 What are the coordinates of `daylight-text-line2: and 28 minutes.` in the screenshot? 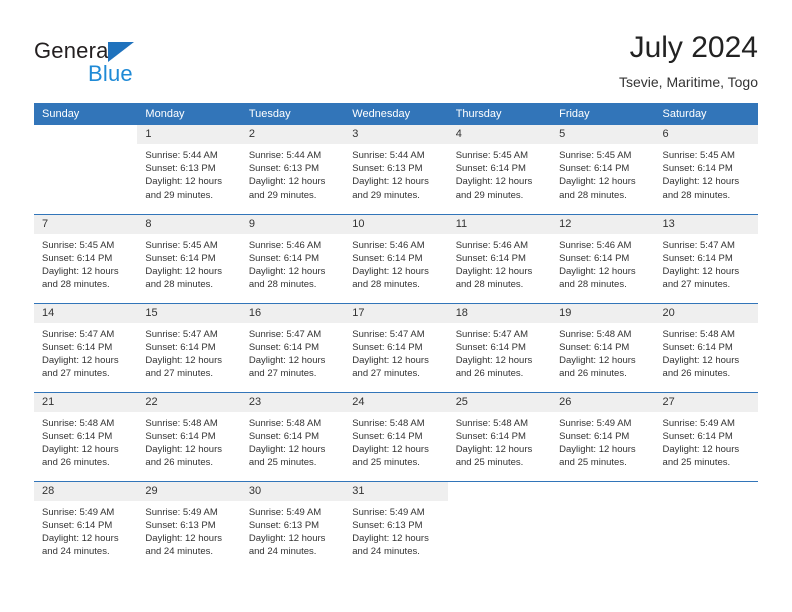 It's located at (282, 285).